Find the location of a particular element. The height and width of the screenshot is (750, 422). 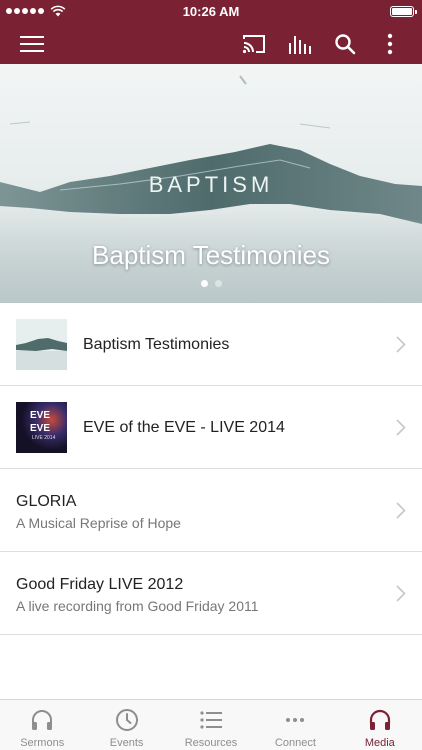

tab-label: Events is located at coordinates (126, 743).